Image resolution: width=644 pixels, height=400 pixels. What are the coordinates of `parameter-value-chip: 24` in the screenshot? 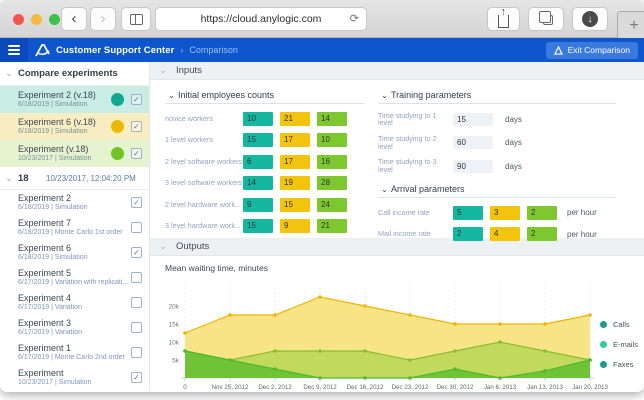 It's located at (332, 204).